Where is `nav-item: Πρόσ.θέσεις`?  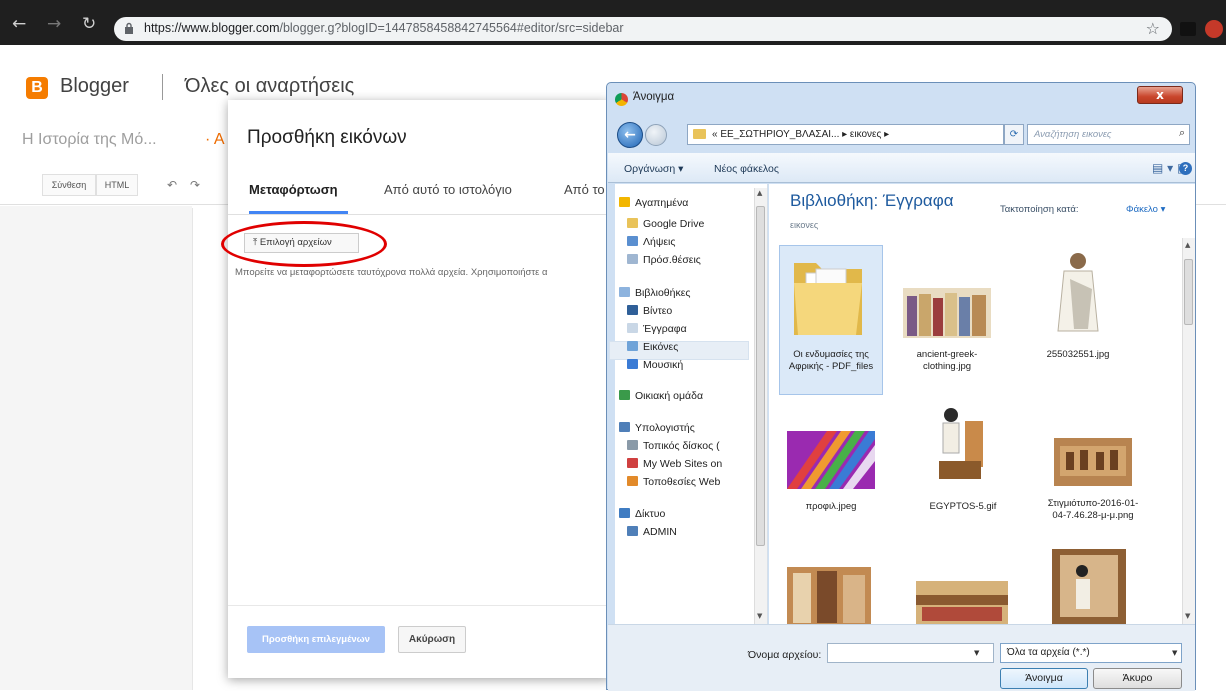
nav-item: Πρόσ.θέσεις is located at coordinates (664, 260).